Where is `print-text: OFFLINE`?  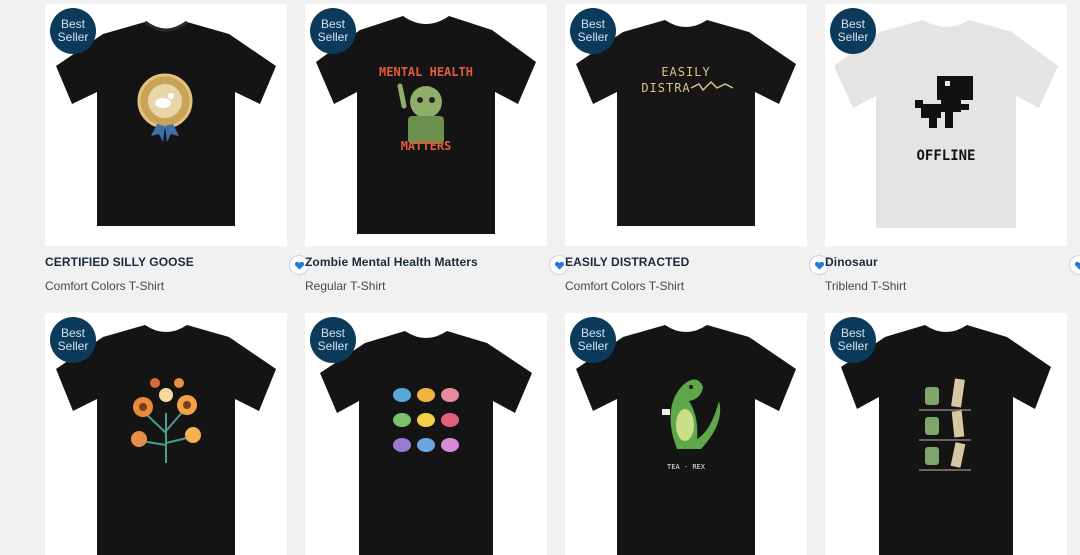 print-text: OFFLINE is located at coordinates (945, 156).